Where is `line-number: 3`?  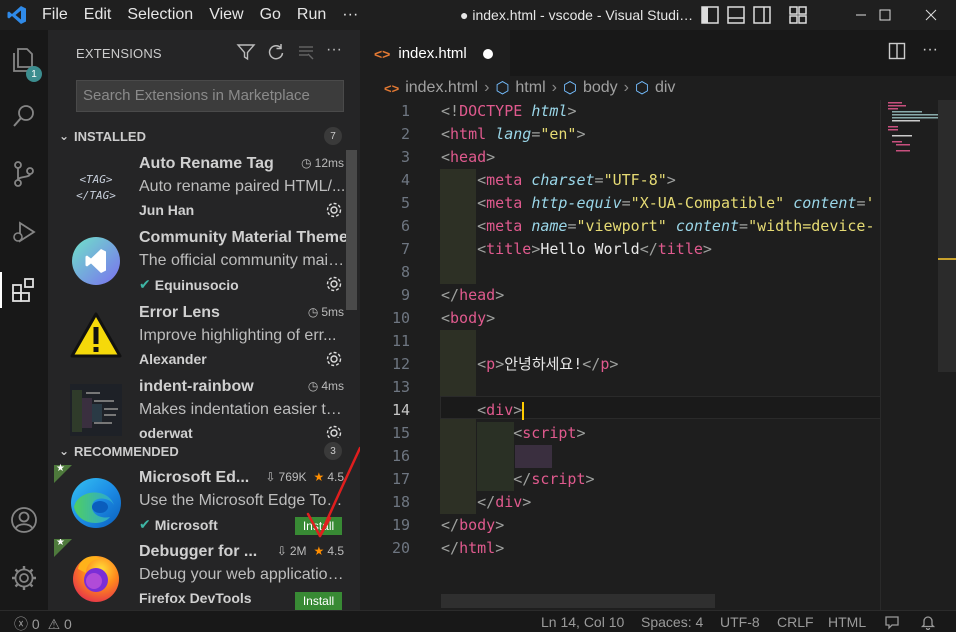
line-number: 3 is located at coordinates (405, 157).